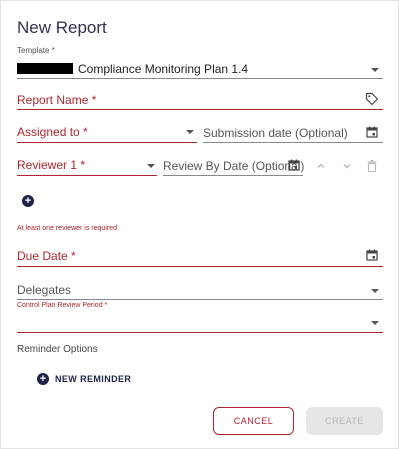  What do you see at coordinates (56, 100) in the screenshot?
I see `report-name-input: Report Name *` at bounding box center [56, 100].